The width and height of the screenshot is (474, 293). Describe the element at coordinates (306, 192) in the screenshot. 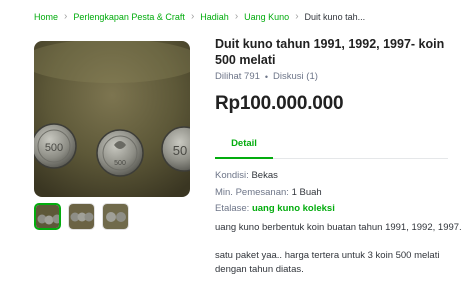

I see `min-order-value: 1 Buah` at that location.